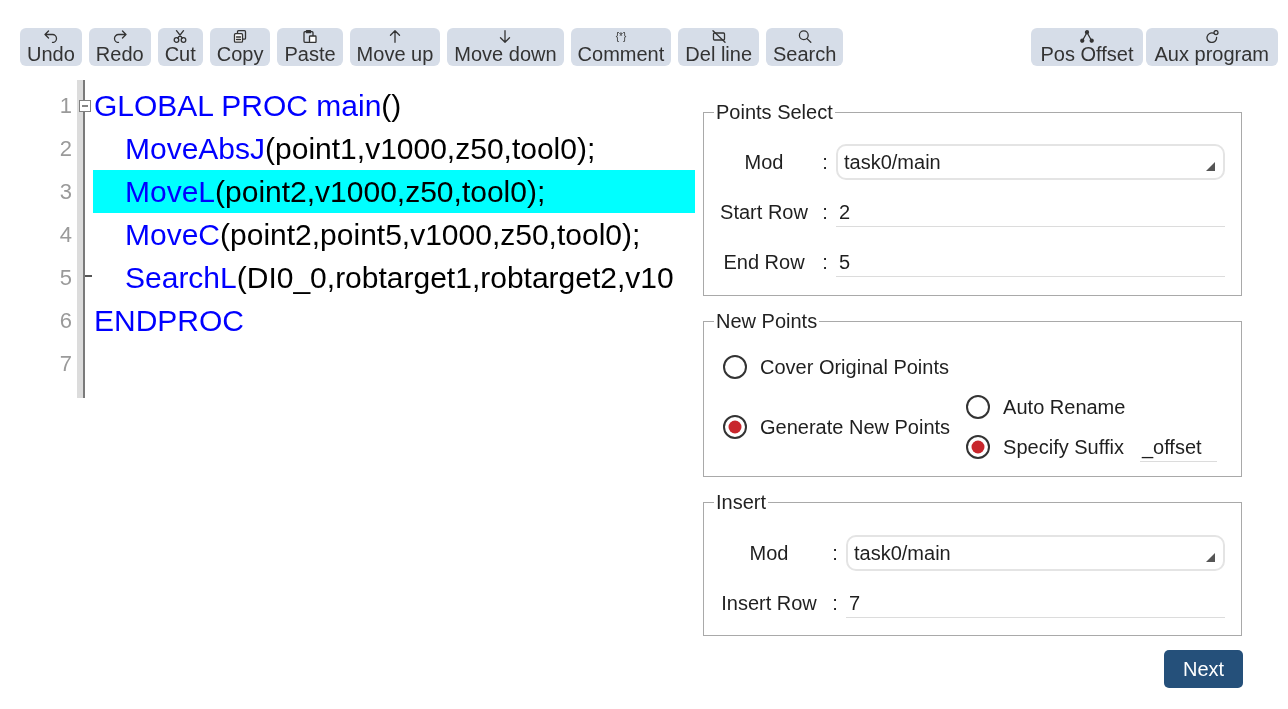  What do you see at coordinates (240, 47) in the screenshot?
I see `toolbar-button: Copy` at bounding box center [240, 47].